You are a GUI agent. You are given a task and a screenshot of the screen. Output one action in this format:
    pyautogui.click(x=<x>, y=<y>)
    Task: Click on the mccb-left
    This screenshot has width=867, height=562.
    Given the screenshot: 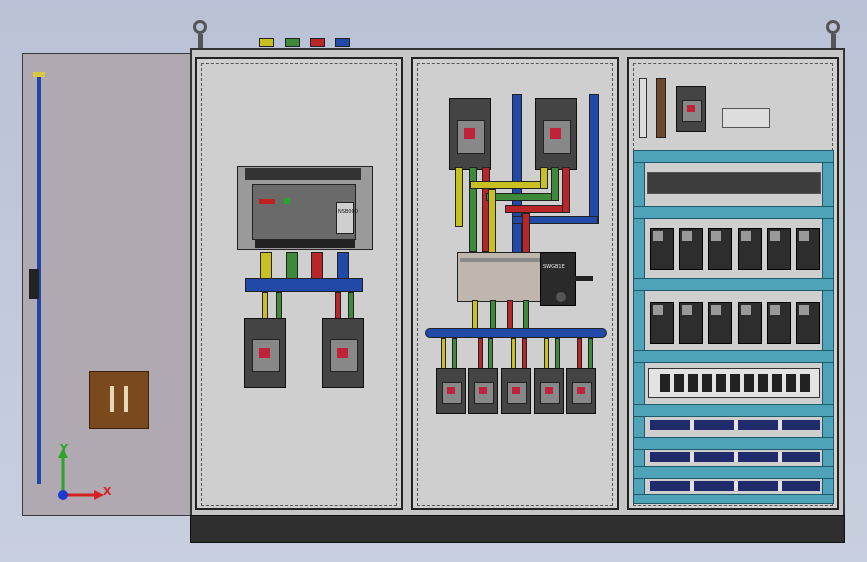 What is the action you would take?
    pyautogui.click(x=265, y=353)
    